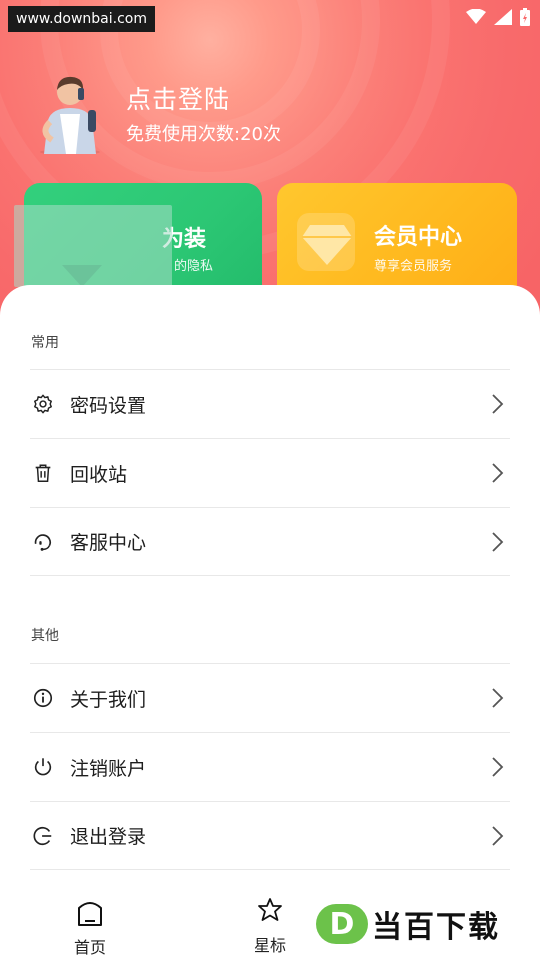  What do you see at coordinates (270, 403) in the screenshot?
I see `menu-item-password: 密码设置` at bounding box center [270, 403].